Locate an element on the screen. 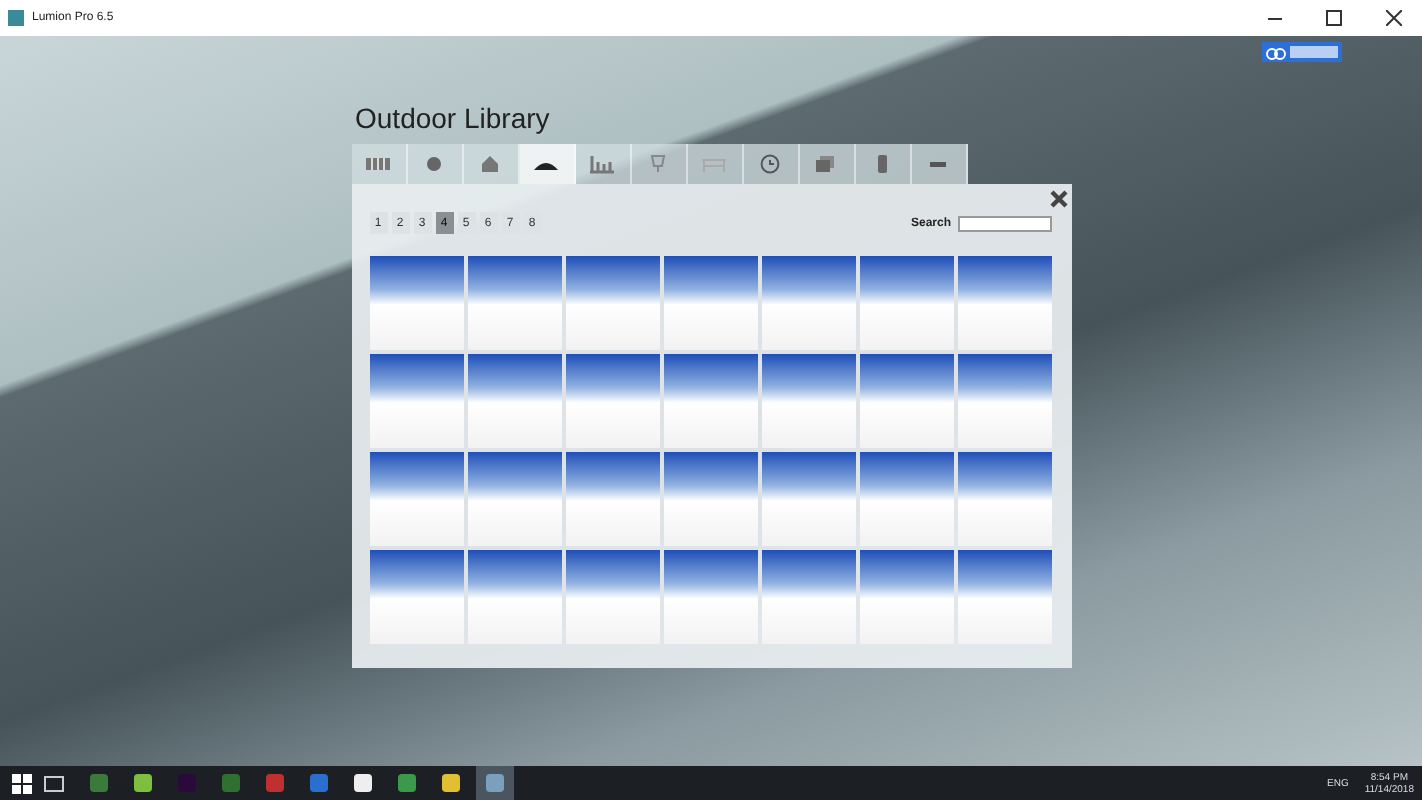  fence-icon is located at coordinates (378, 164).